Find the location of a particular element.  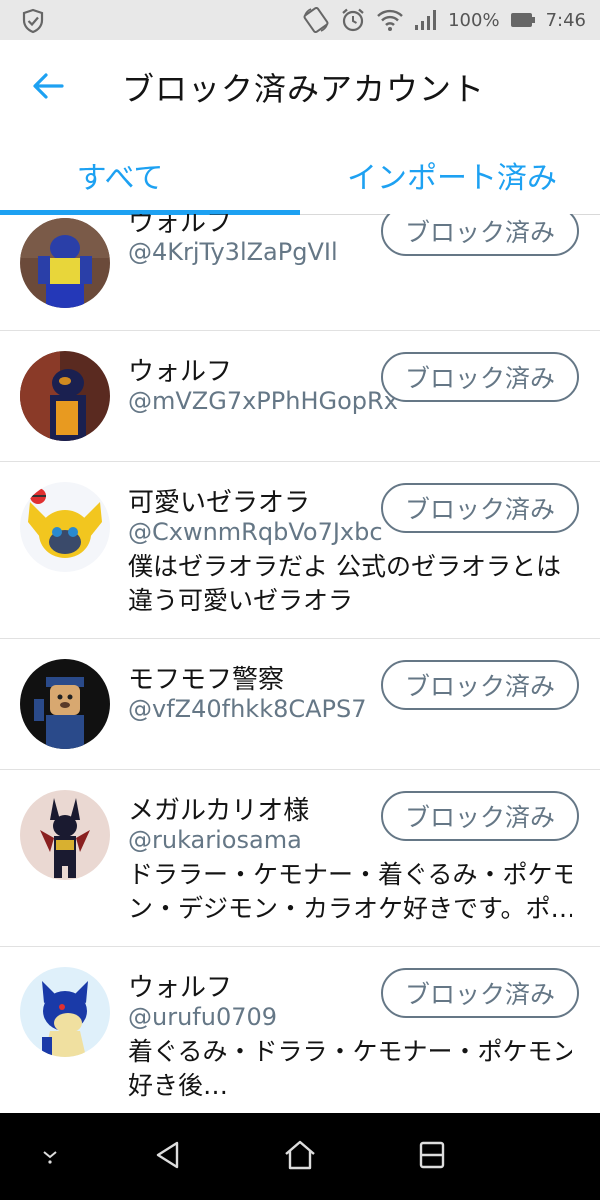

wifi-icon is located at coordinates (390, 20).